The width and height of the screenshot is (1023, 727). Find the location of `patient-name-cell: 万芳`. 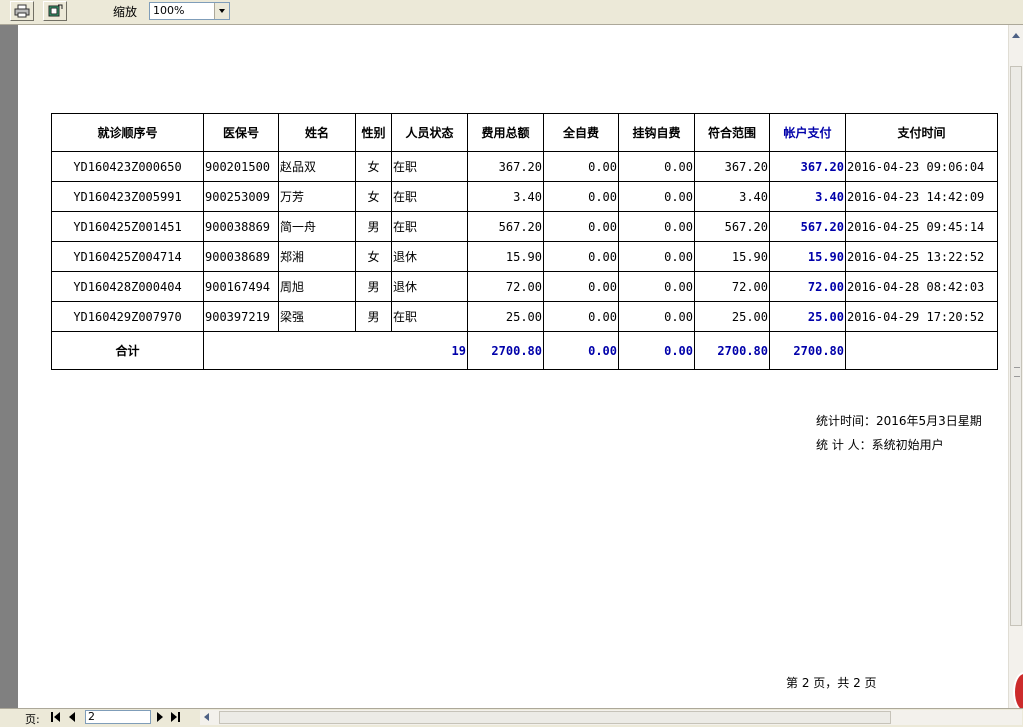

patient-name-cell: 万芳 is located at coordinates (317, 196).